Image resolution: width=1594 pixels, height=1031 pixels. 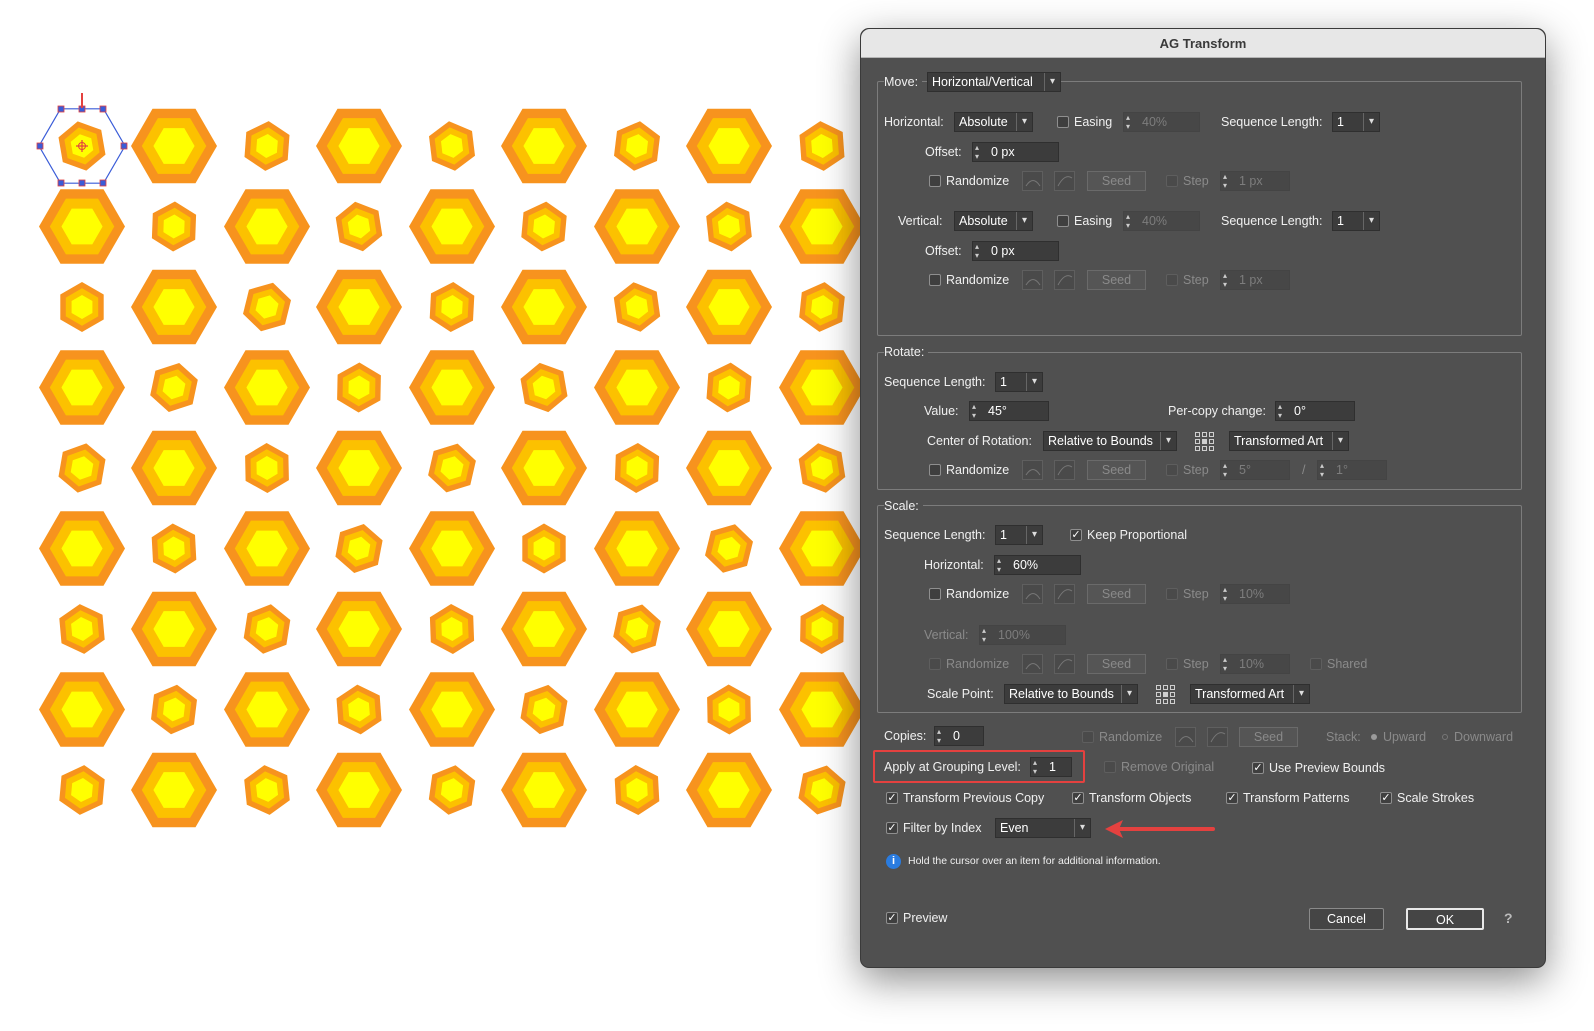 What do you see at coordinates (1071, 694) in the screenshot?
I see `scale-point-dropdown: Relative to Bounds` at bounding box center [1071, 694].